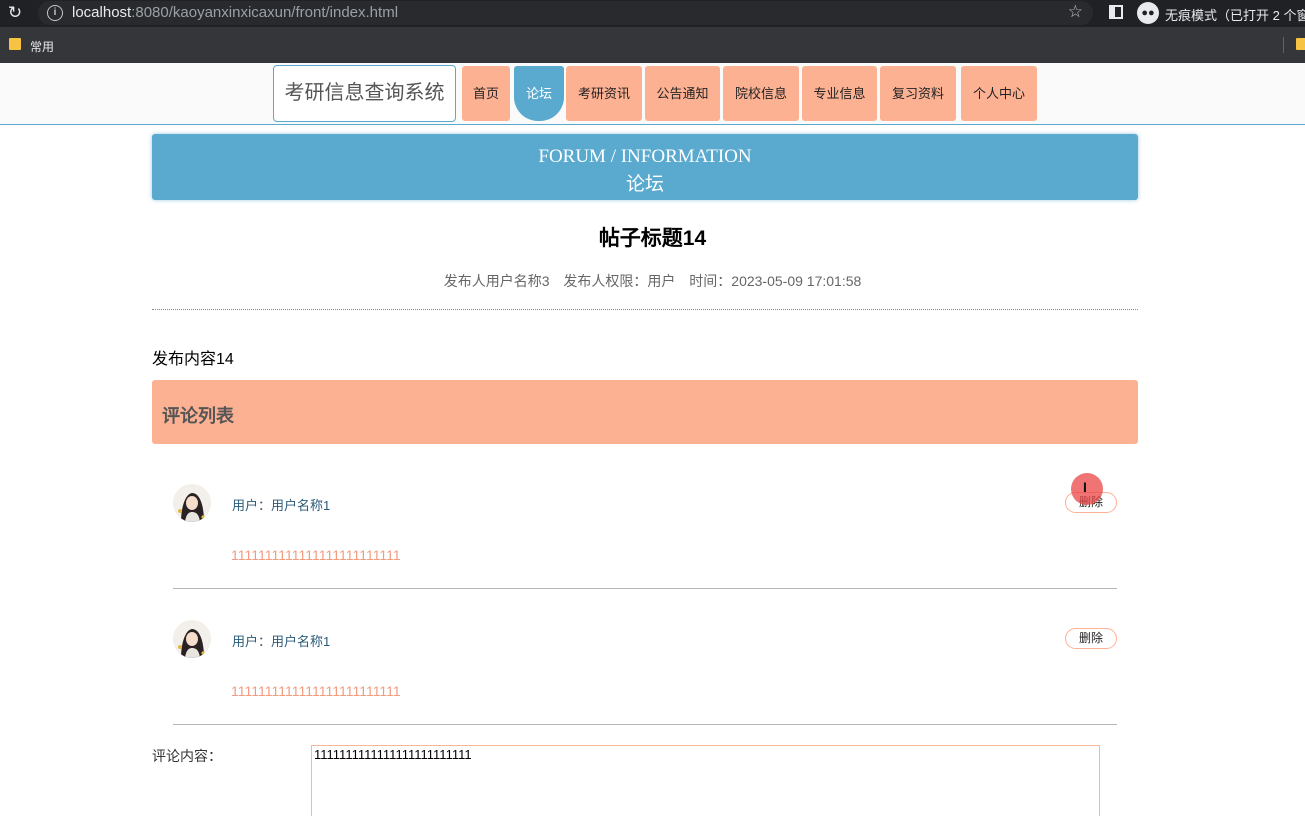 The height and width of the screenshot is (816, 1305). Describe the element at coordinates (775, 281) in the screenshot. I see `post-time: 时间：2023-05-09 17:01:58` at that location.